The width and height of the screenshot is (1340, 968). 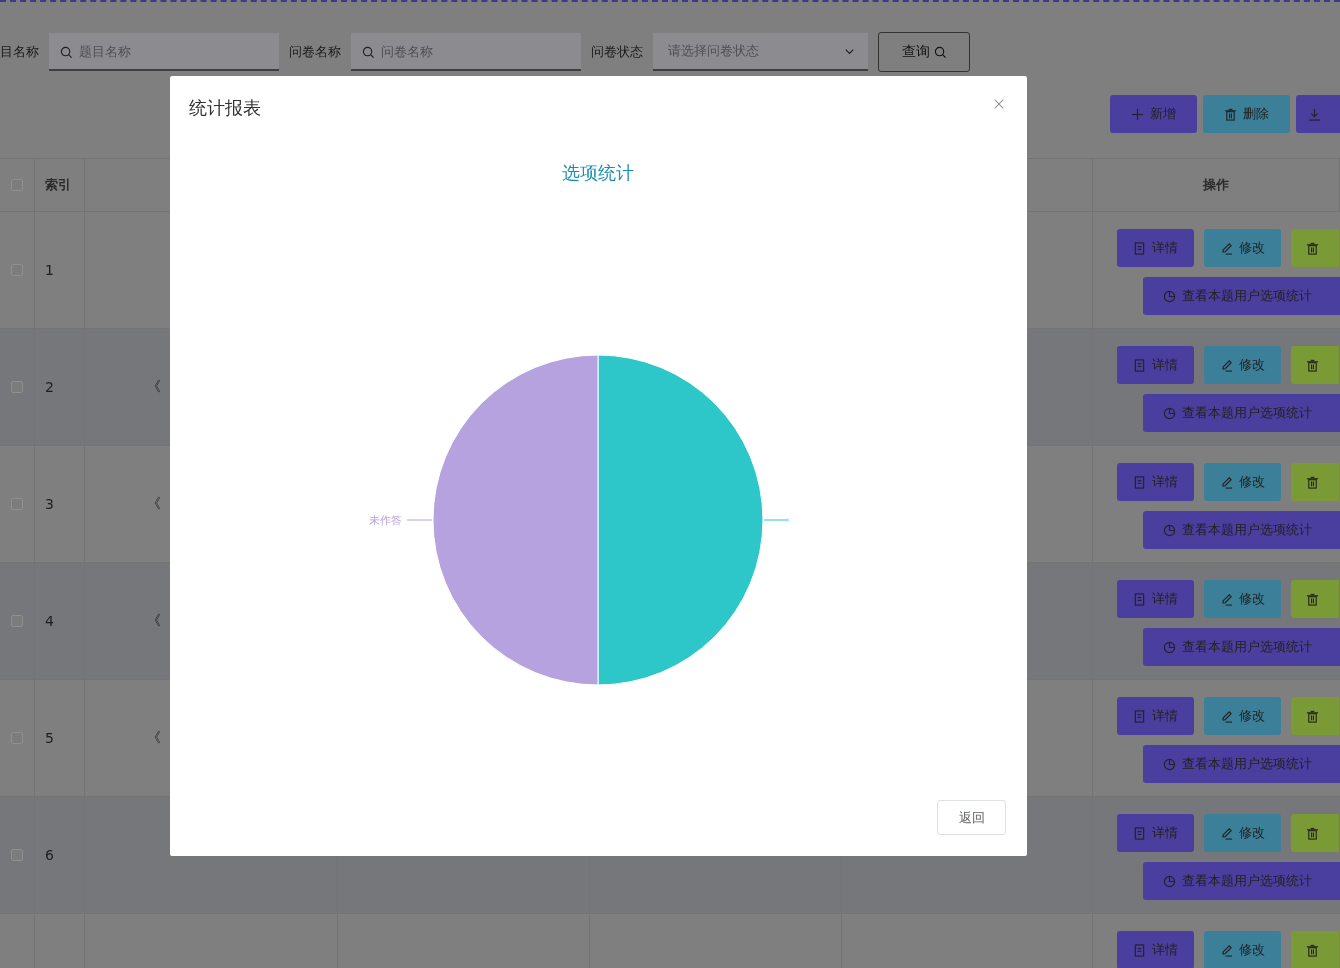 What do you see at coordinates (49, 621) in the screenshot?
I see `table-cell: 4` at bounding box center [49, 621].